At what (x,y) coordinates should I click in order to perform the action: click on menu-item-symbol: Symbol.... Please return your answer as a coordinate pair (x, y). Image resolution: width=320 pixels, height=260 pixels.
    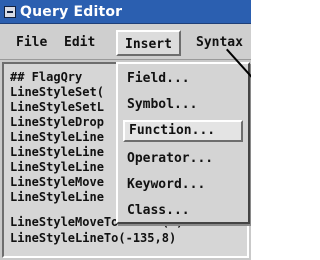
    Looking at the image, I should click on (183, 105).